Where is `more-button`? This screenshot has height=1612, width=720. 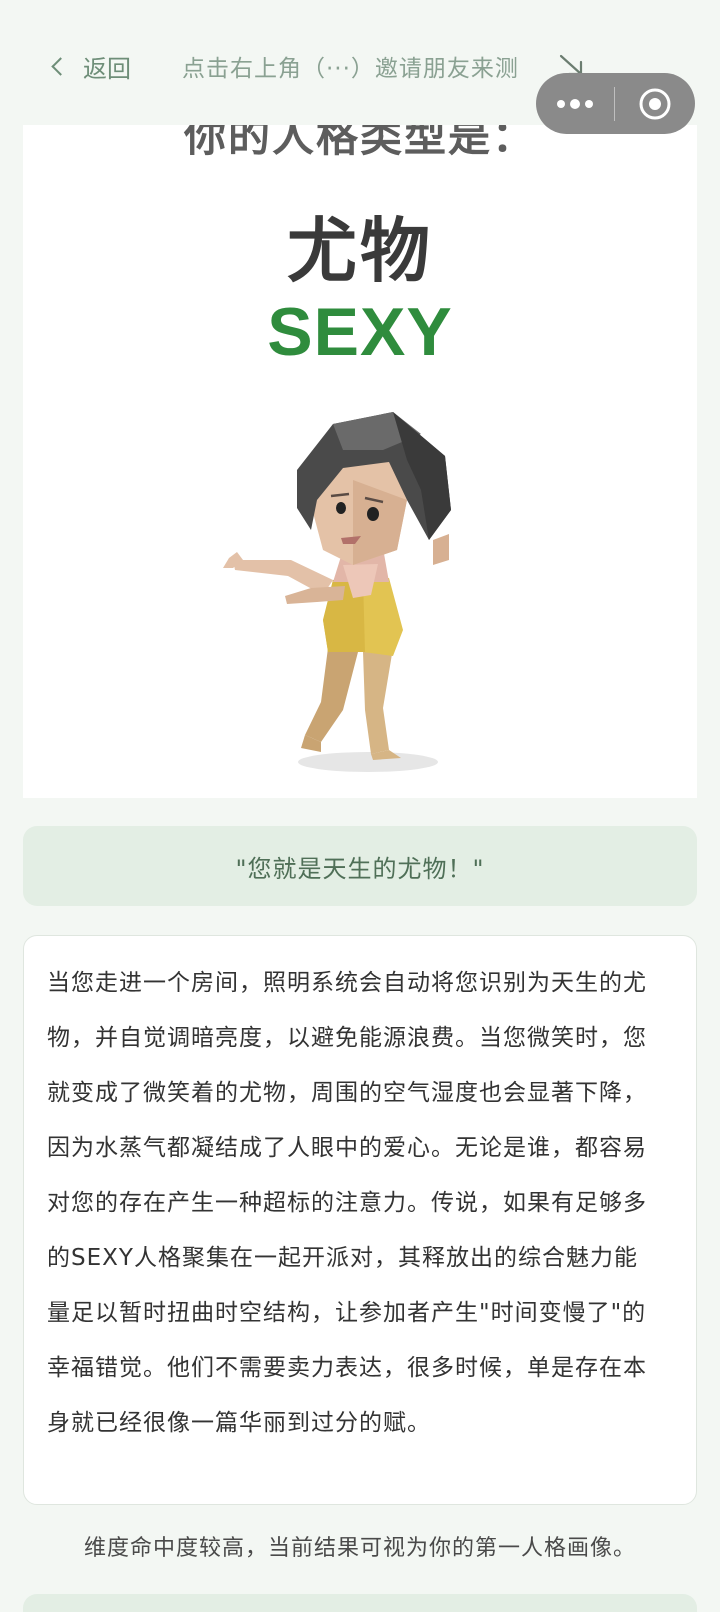 more-button is located at coordinates (575, 103).